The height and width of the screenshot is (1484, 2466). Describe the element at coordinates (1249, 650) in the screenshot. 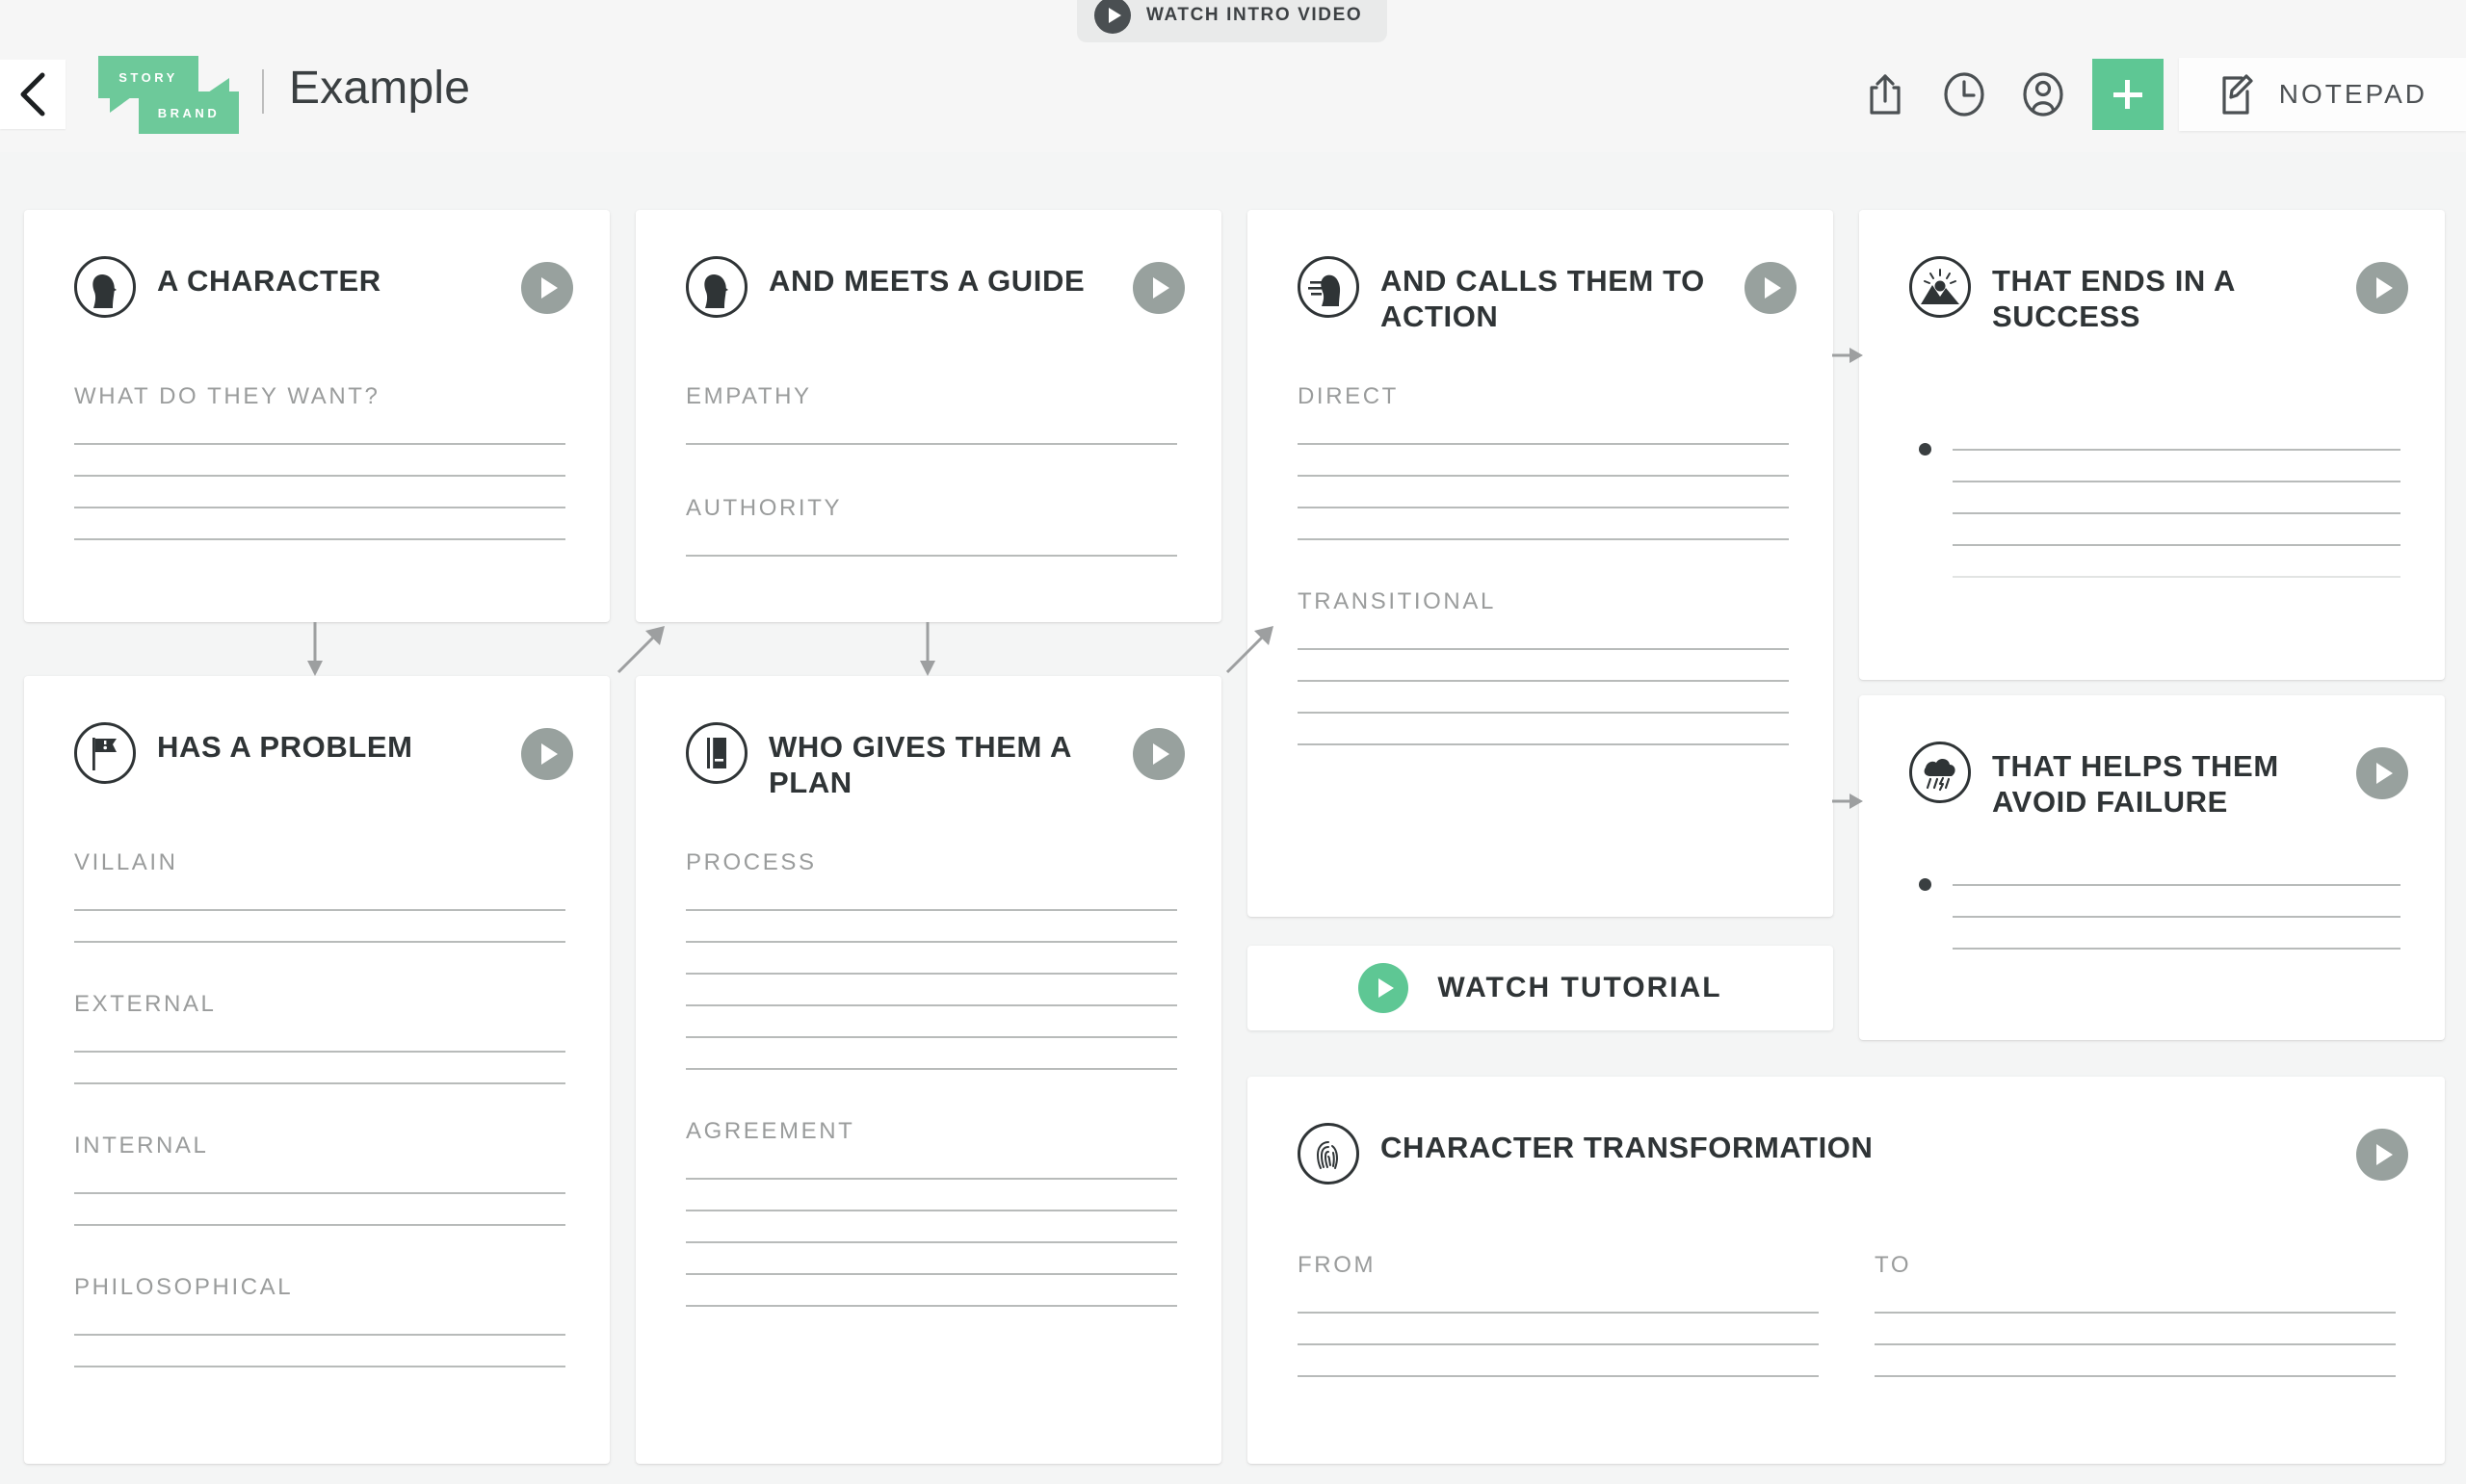

I see `arrow-plan-to-cta` at that location.